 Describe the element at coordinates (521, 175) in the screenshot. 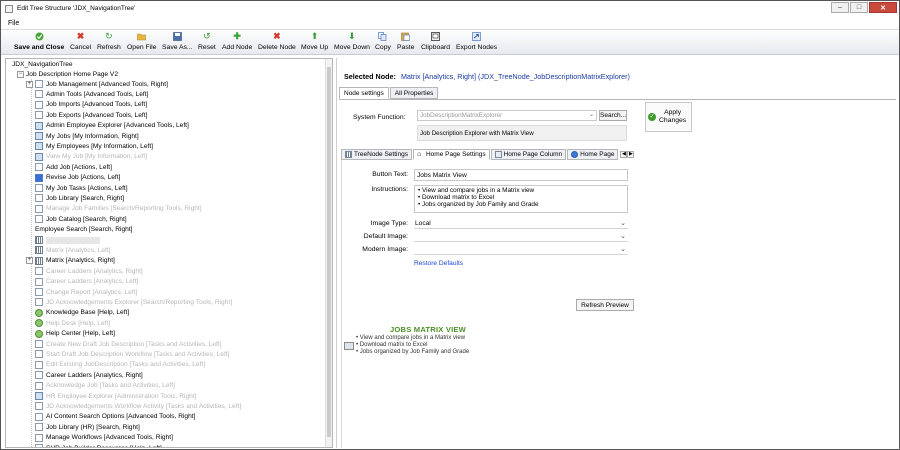

I see `button-text-input: Jobs Matrix View` at that location.